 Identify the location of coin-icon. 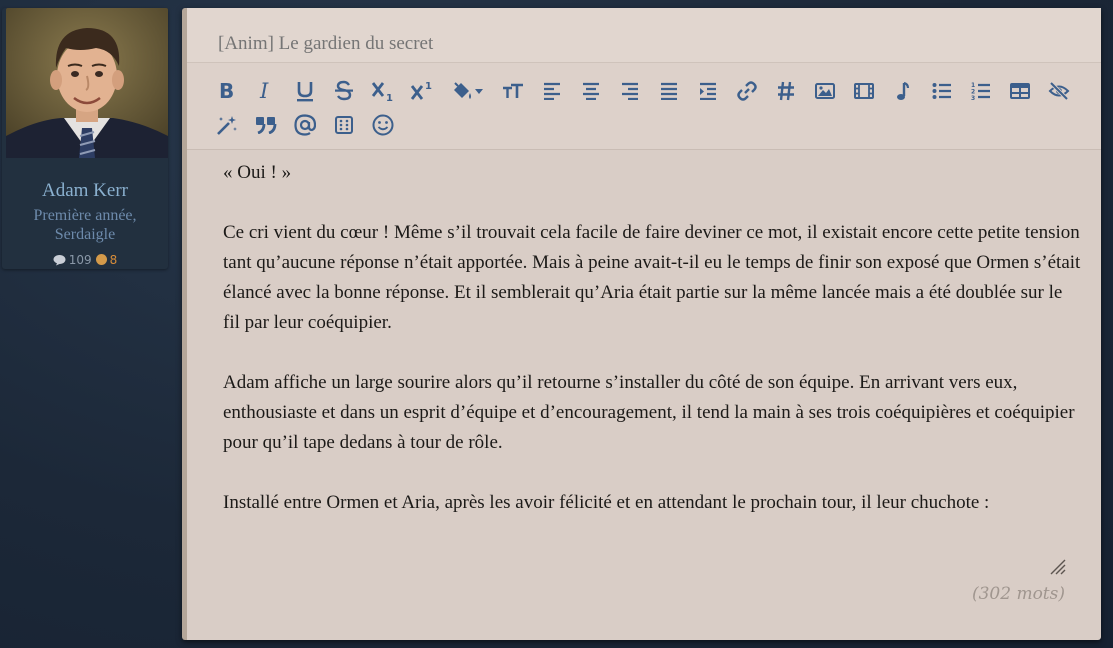
(101, 259).